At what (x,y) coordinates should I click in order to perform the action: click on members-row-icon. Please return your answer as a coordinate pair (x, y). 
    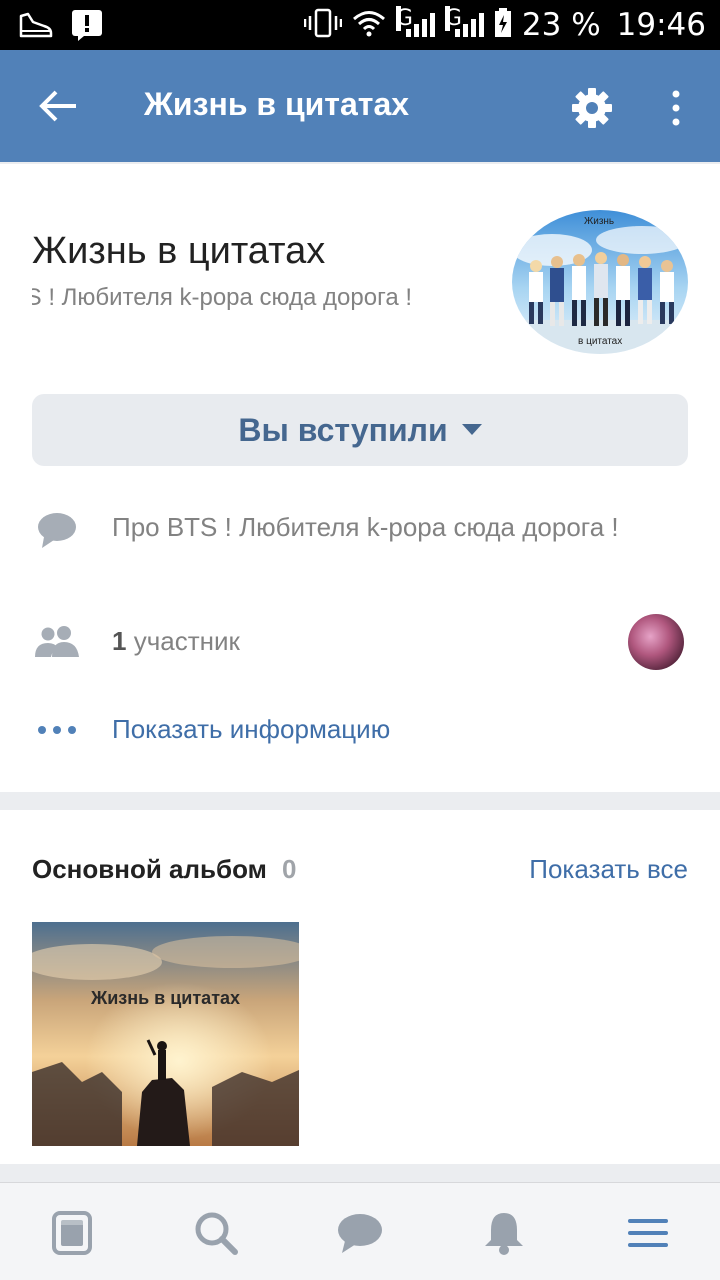
    Looking at the image, I should click on (57, 642).